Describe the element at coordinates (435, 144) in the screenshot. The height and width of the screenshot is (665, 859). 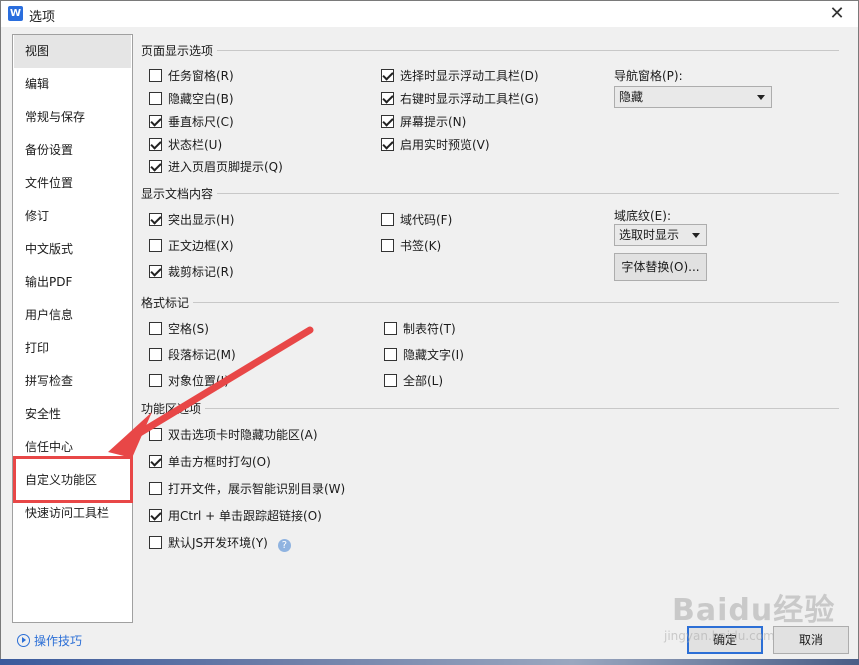
I see `checkbox-live-preview: 启用实时预览(V)` at that location.